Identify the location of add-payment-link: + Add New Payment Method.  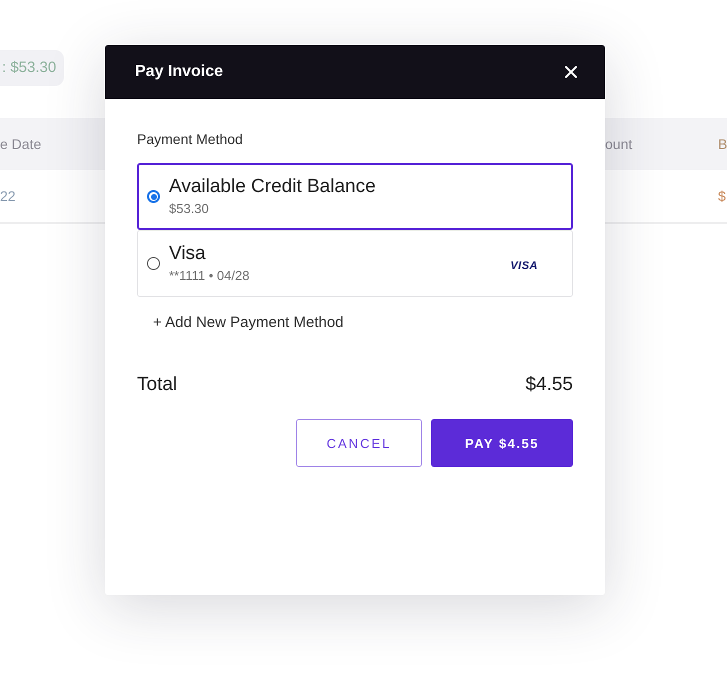
(248, 323).